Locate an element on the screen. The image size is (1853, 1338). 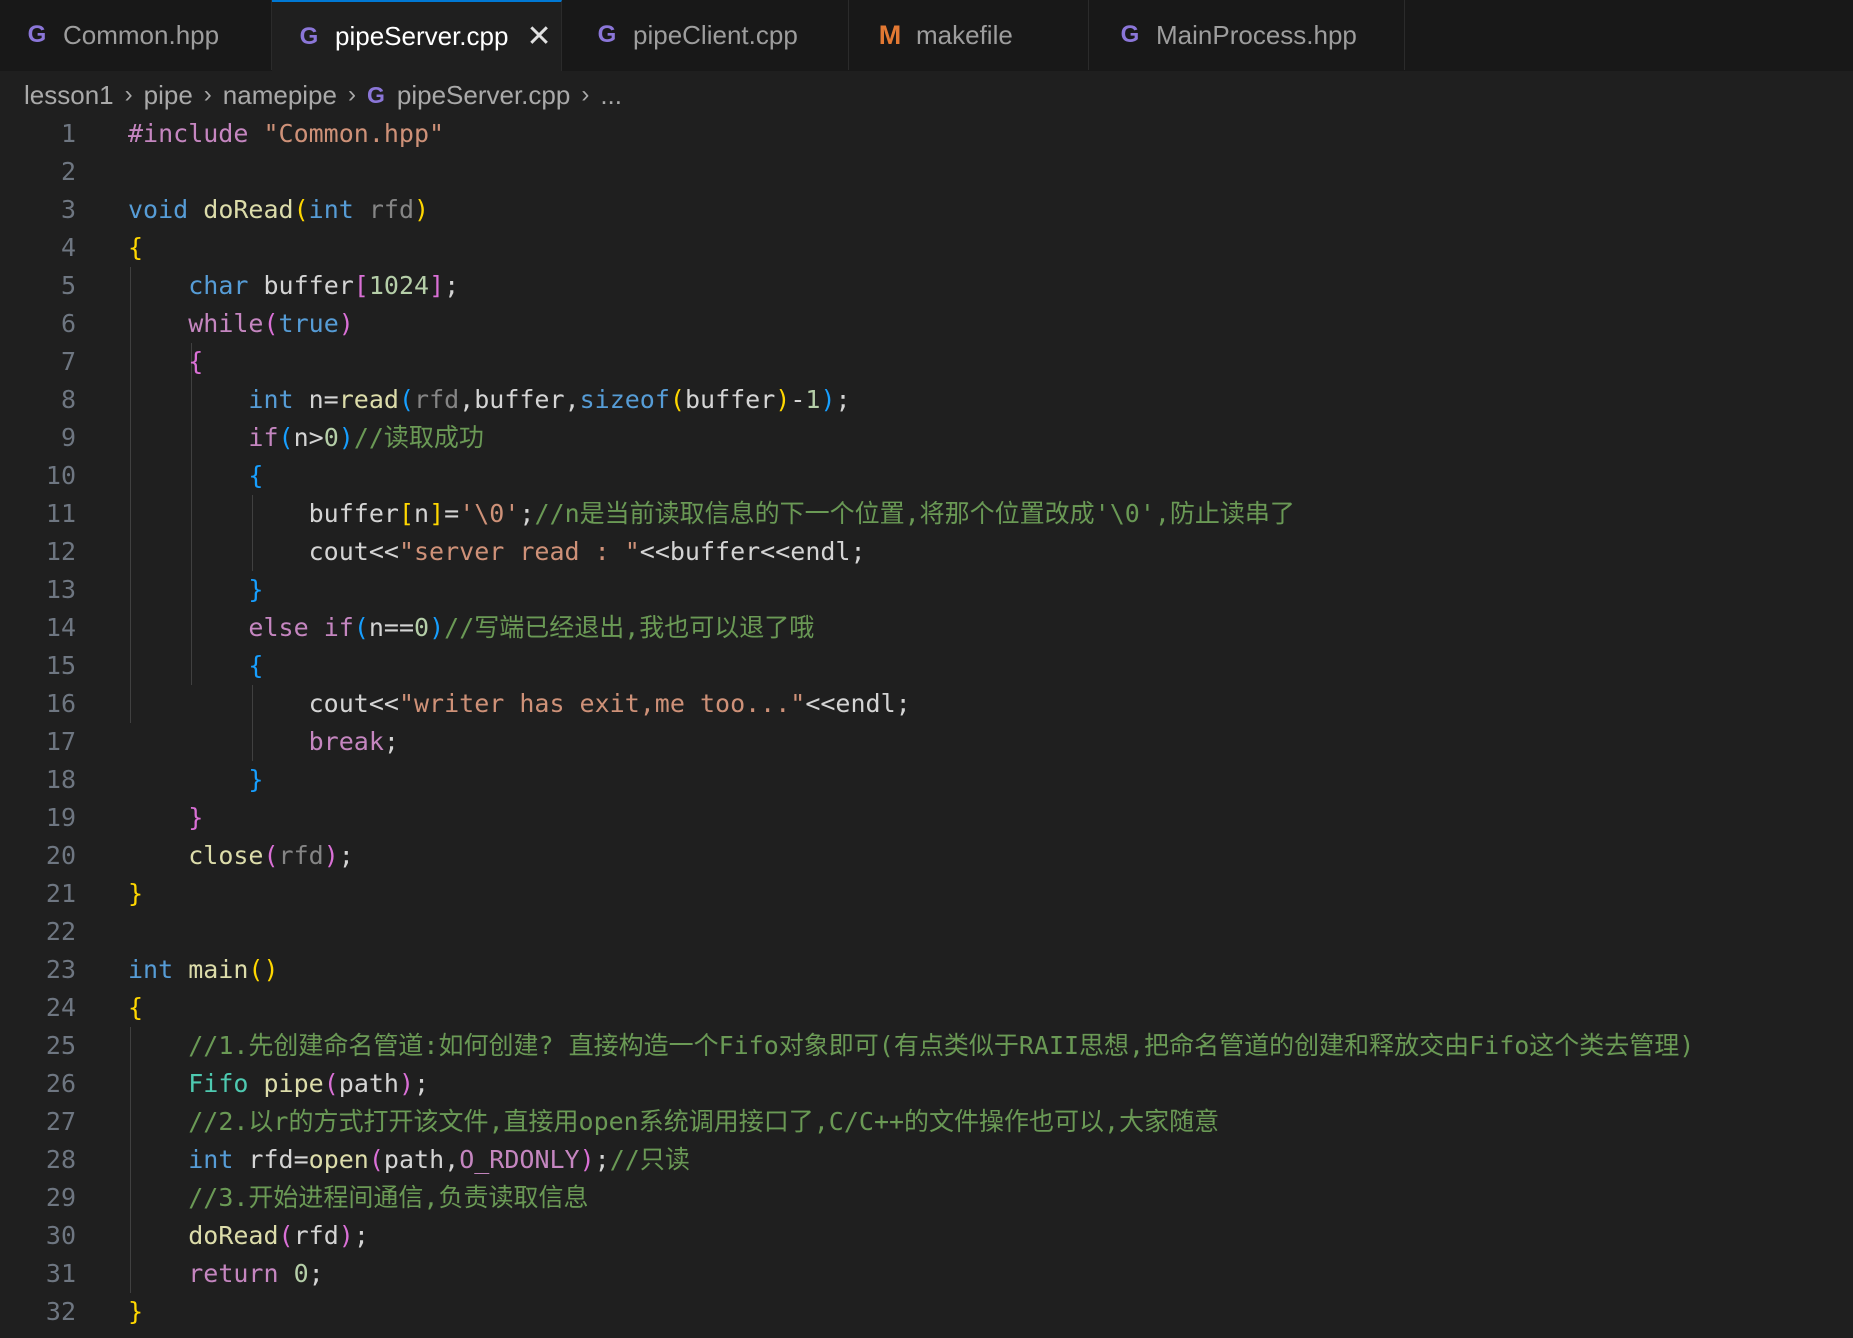
code-line: 31 return 0; is located at coordinates (926, 1274).